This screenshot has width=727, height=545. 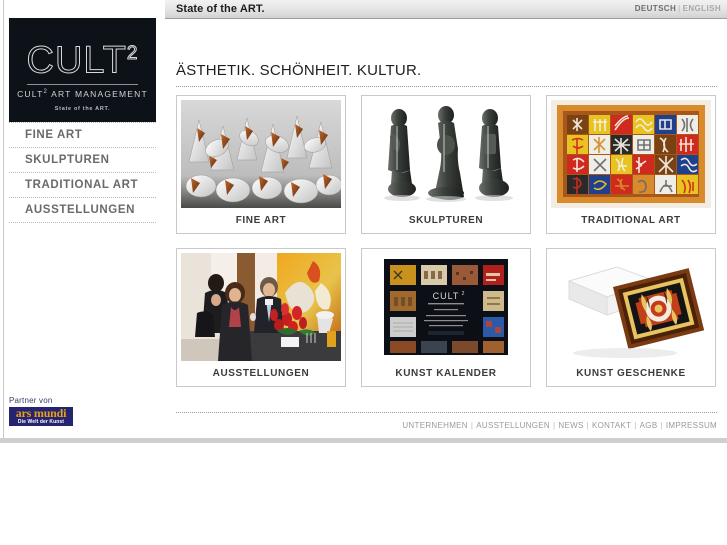 What do you see at coordinates (513, 425) in the screenshot?
I see `footer-link-ausstellungen: AUSSTELLUNGEN` at bounding box center [513, 425].